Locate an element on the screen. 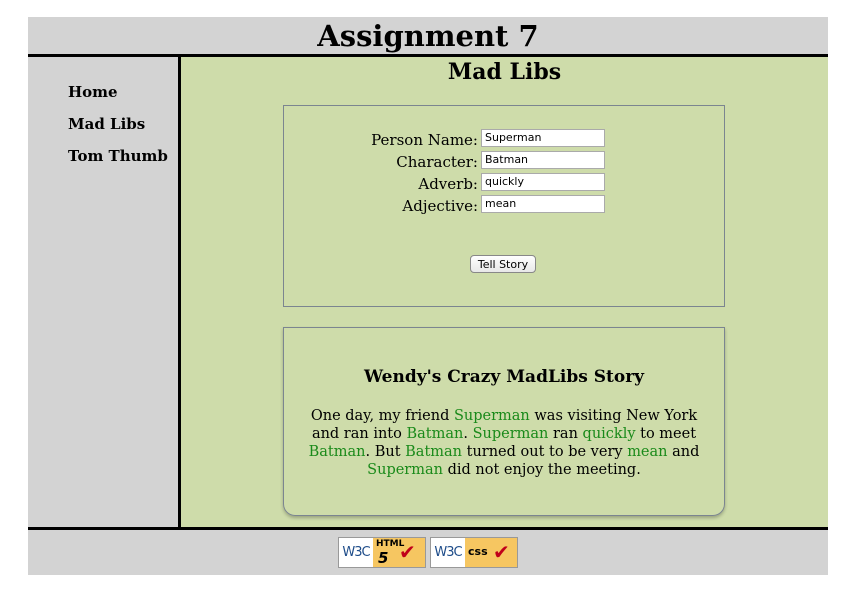 The image size is (853, 594). adjective-input is located at coordinates (543, 204).